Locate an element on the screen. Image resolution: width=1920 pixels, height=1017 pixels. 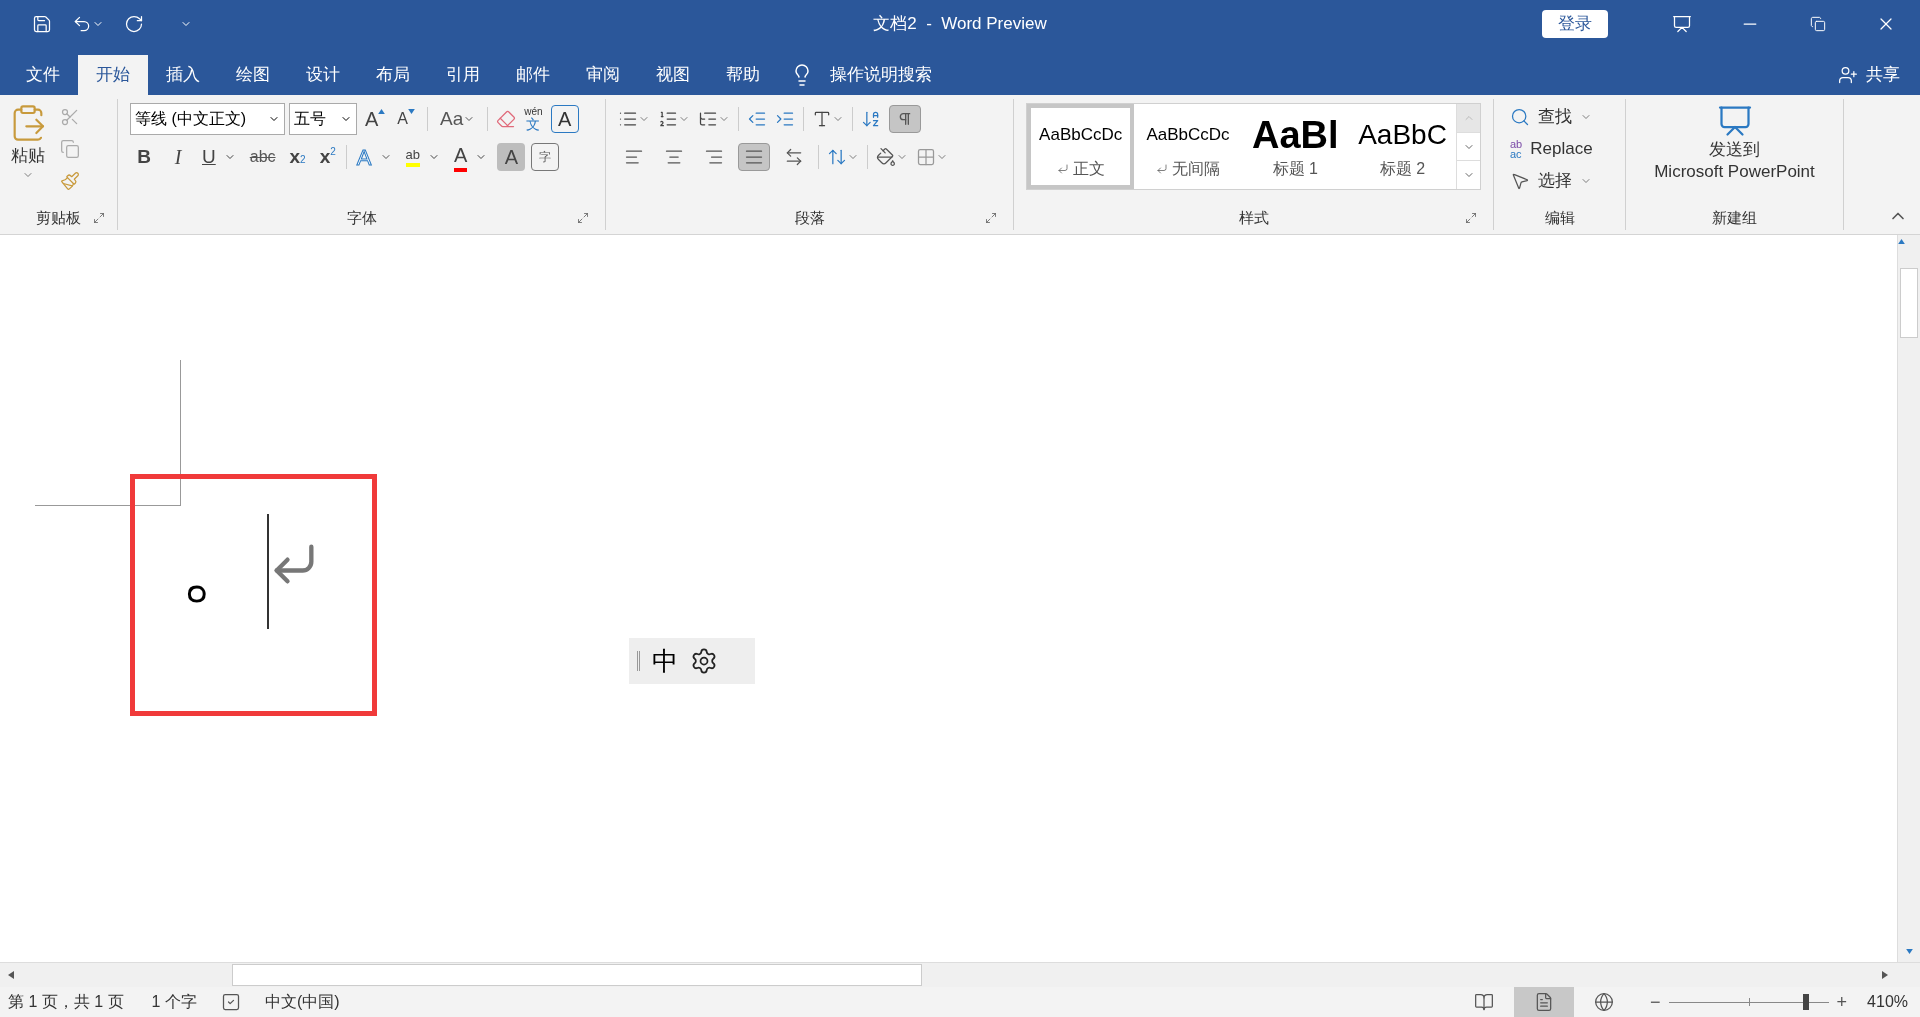
shading-icon is located at coordinates (886, 157).